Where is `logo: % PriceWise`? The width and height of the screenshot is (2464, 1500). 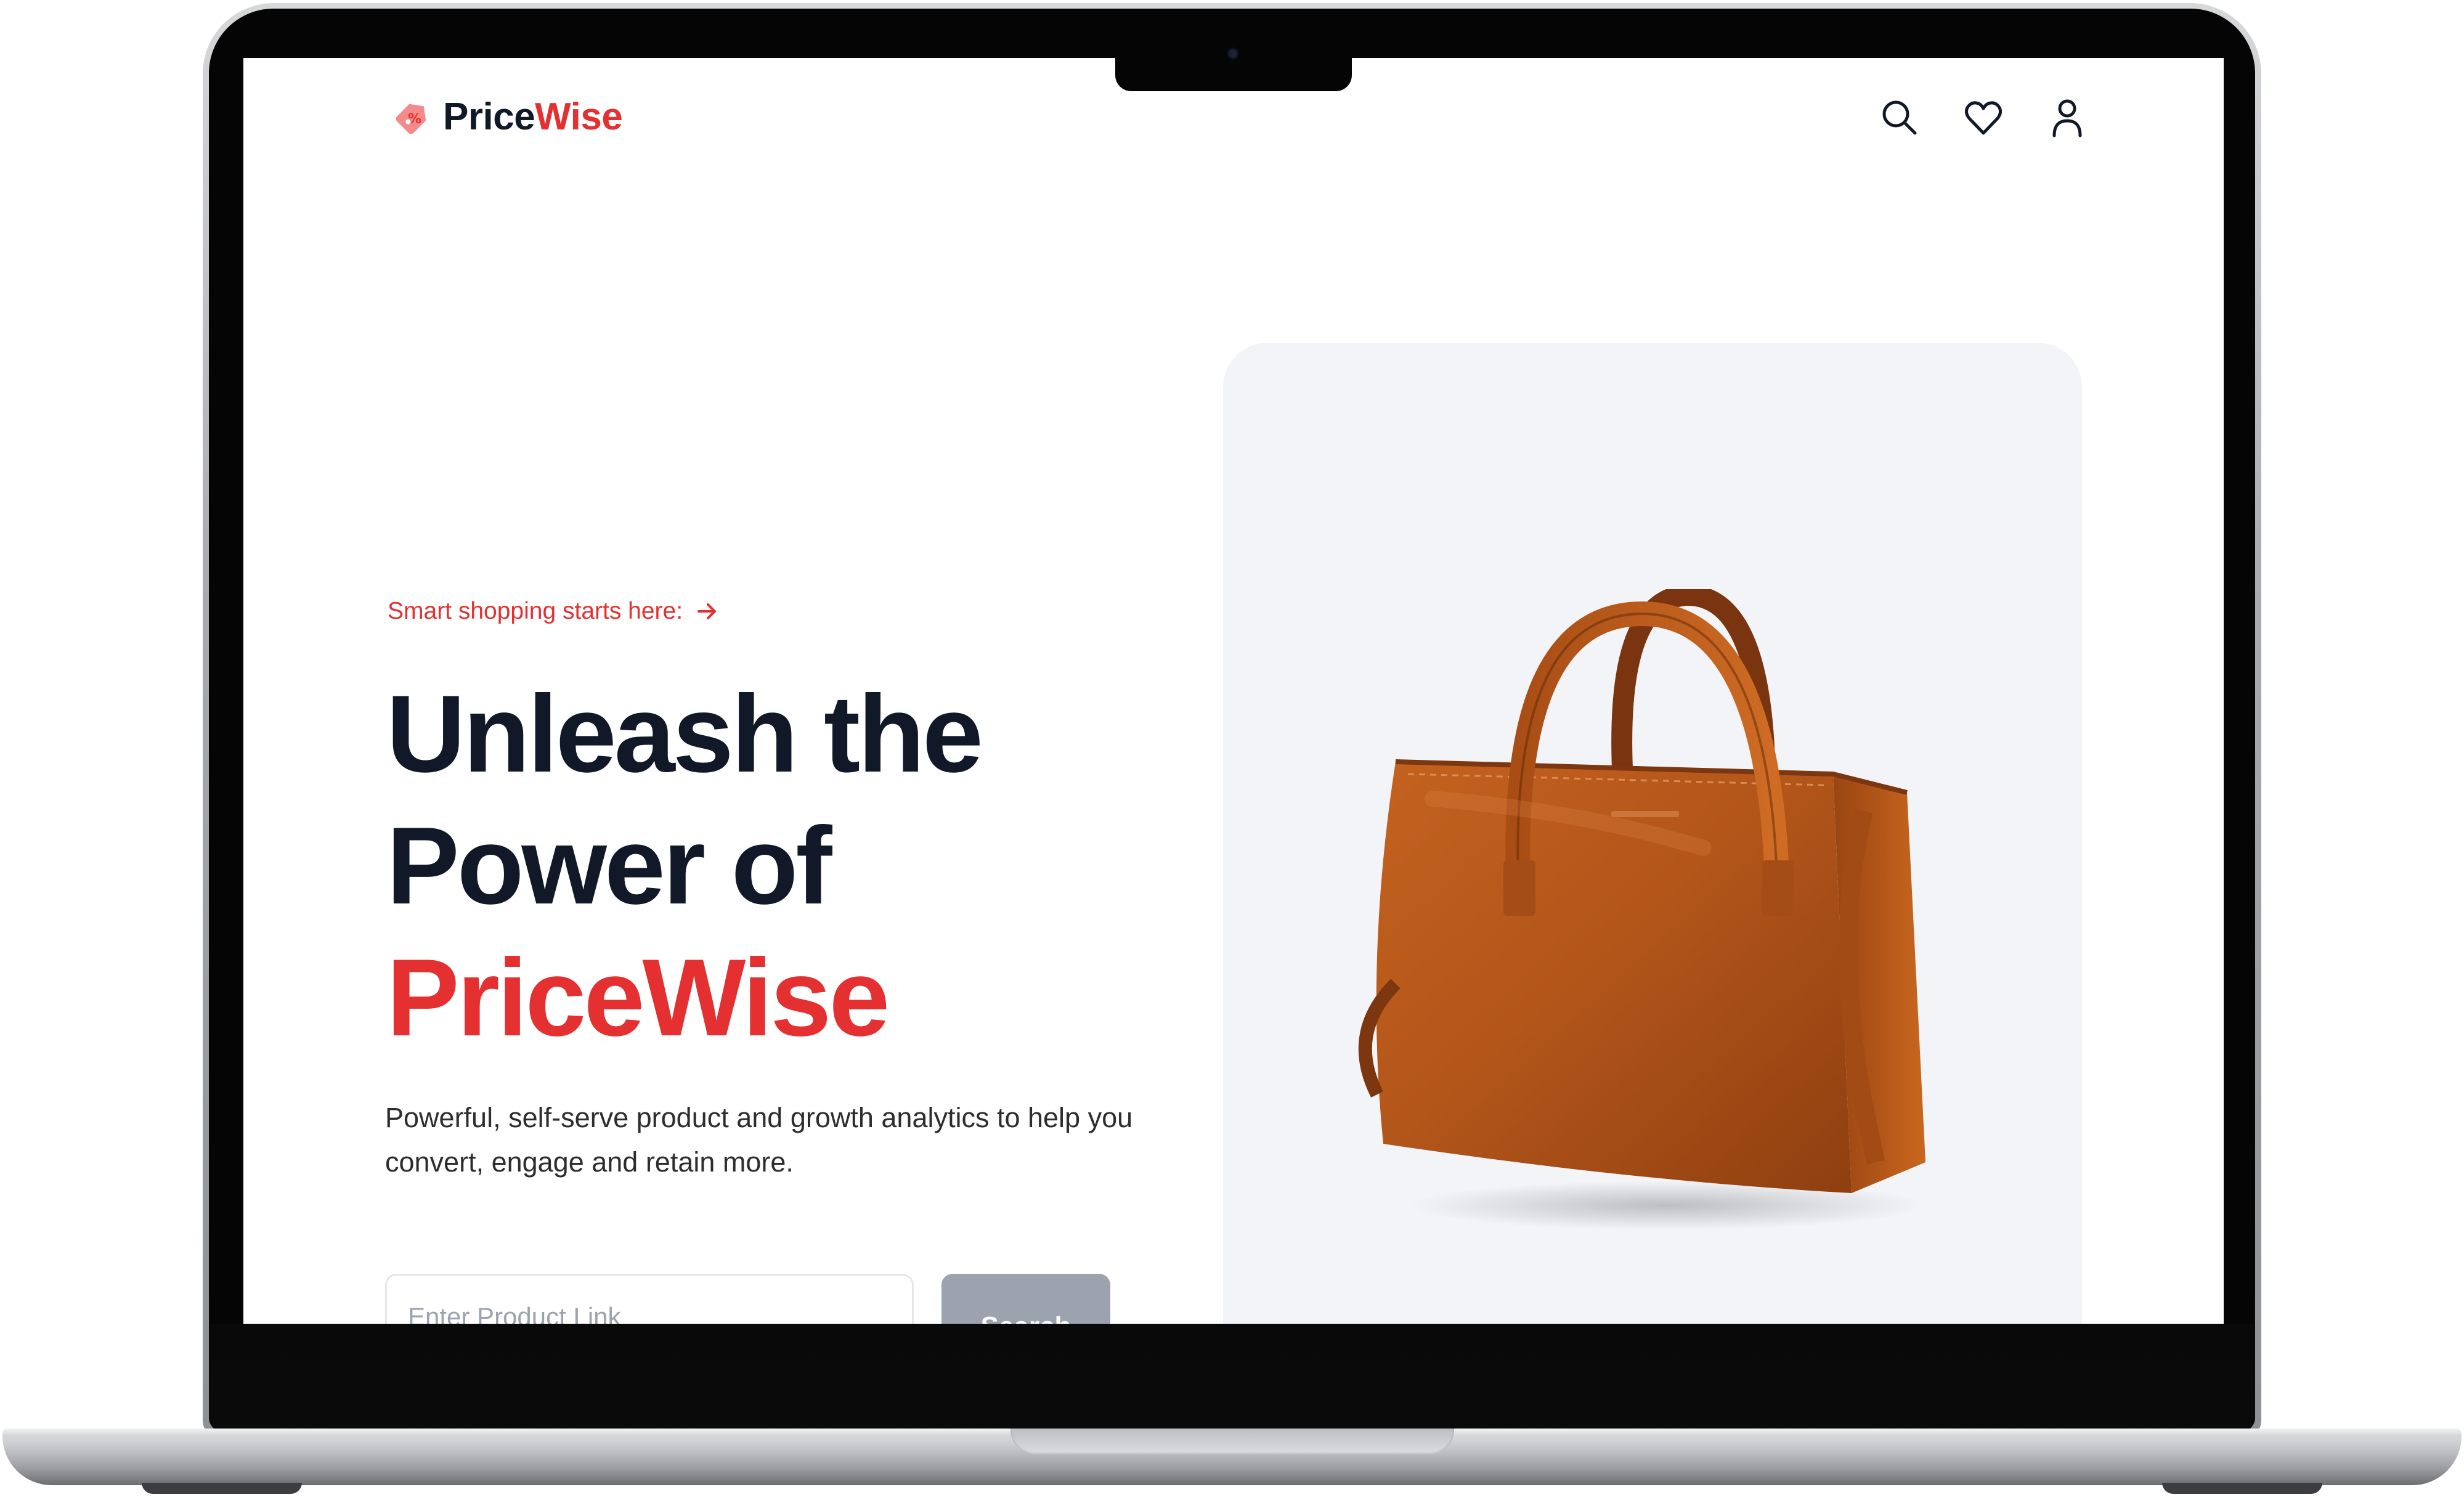
logo: % PriceWise is located at coordinates (507, 117).